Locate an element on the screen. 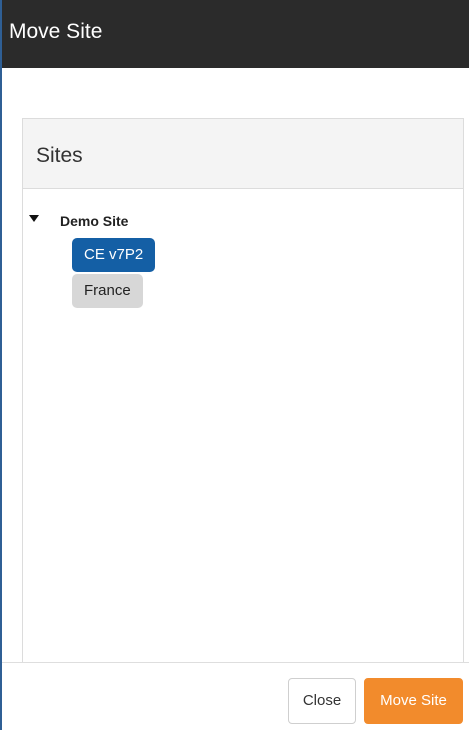  close-button: Close is located at coordinates (322, 701).